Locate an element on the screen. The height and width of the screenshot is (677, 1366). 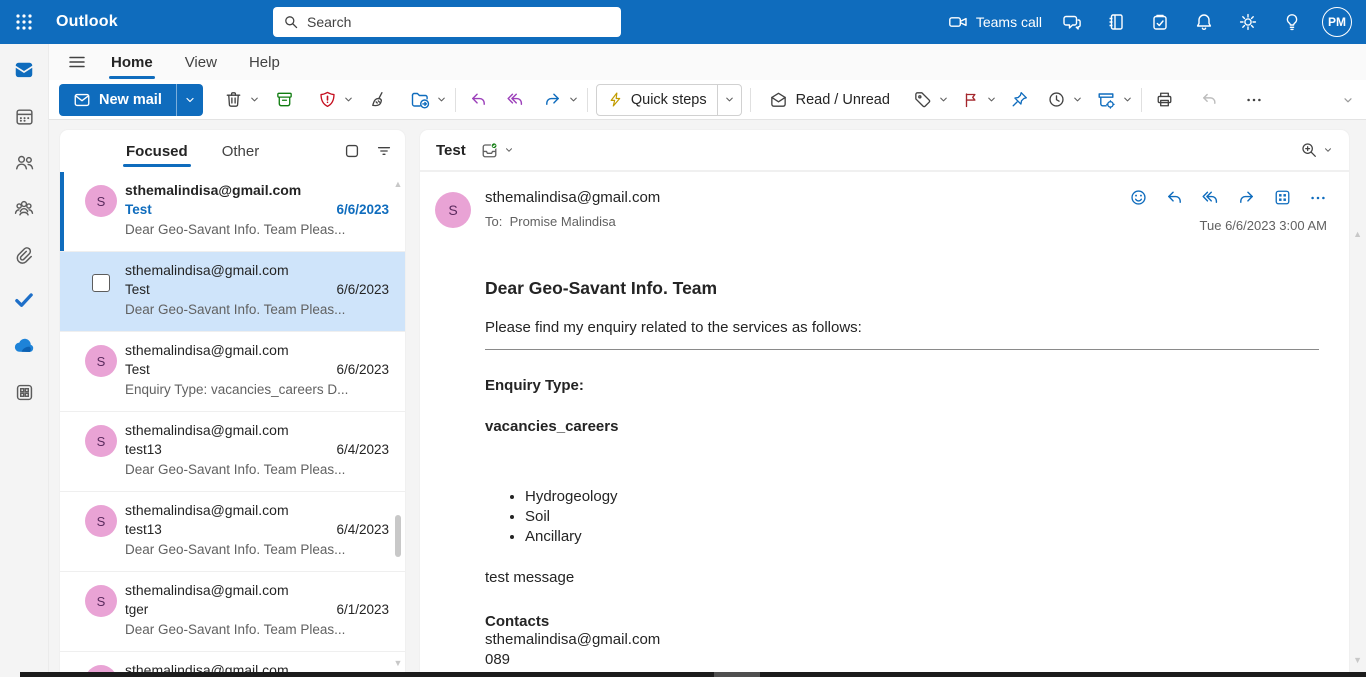
search-bar is located at coordinates (447, 22).